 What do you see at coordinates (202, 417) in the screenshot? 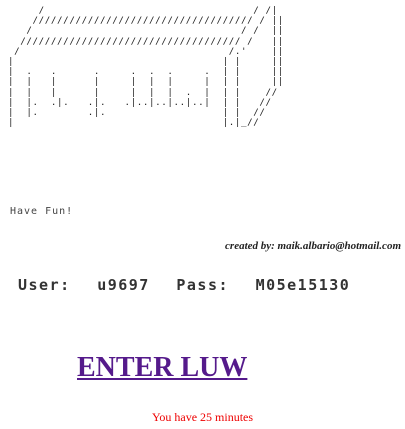
I see `time-remaining-notice: You have 25 minutes` at bounding box center [202, 417].